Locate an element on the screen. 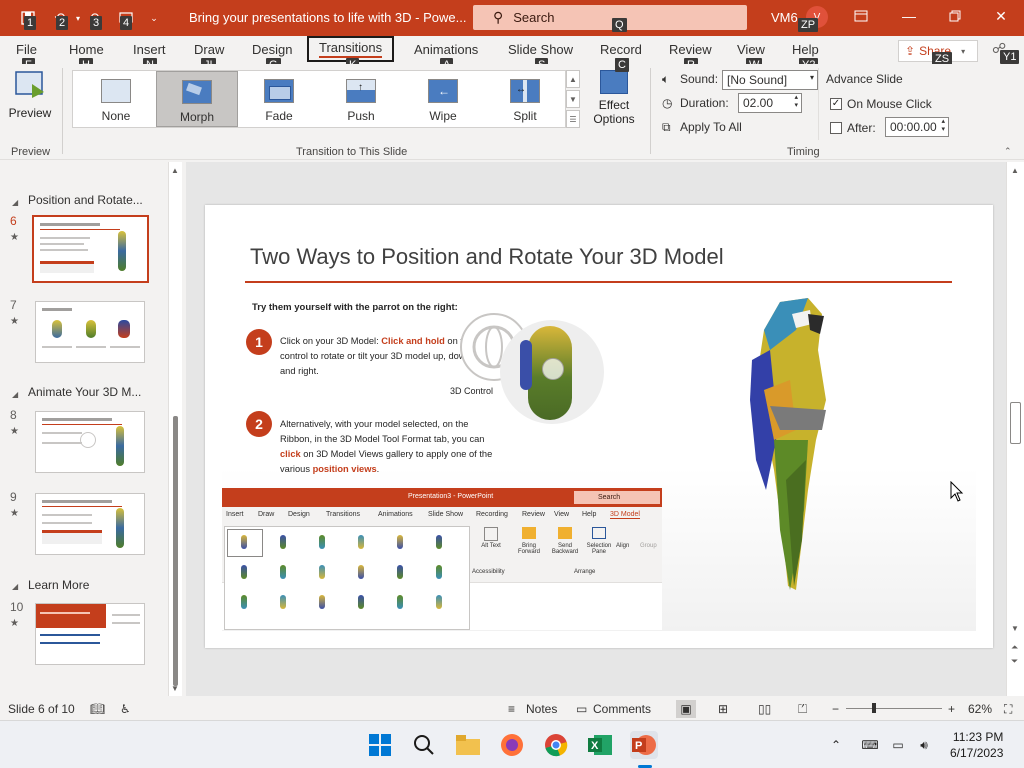  thumbnail-scrollbar: ▲ ▼ is located at coordinates (175, 429).